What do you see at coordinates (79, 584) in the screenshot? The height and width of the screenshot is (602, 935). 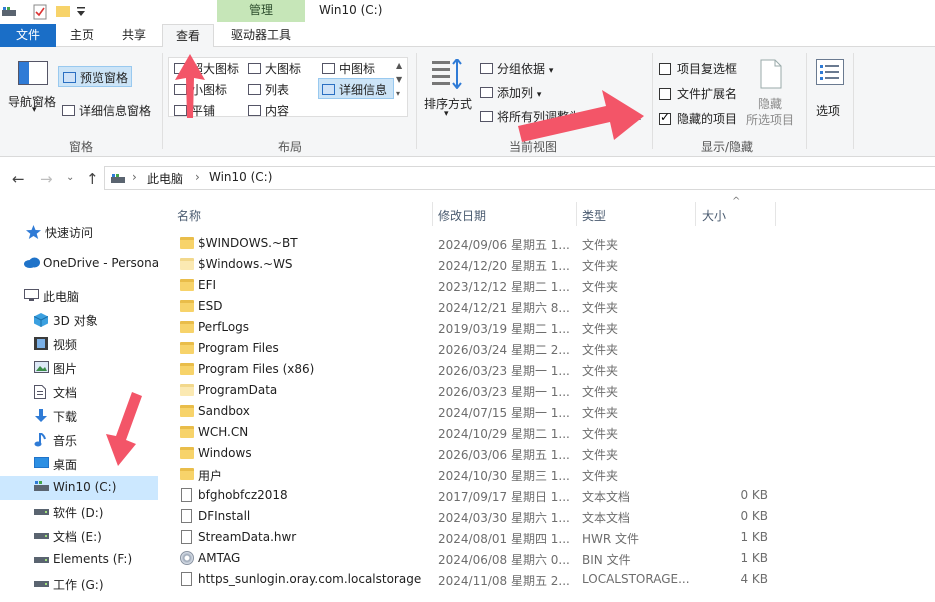 I see `sidebar-item: 工作 (G:)` at bounding box center [79, 584].